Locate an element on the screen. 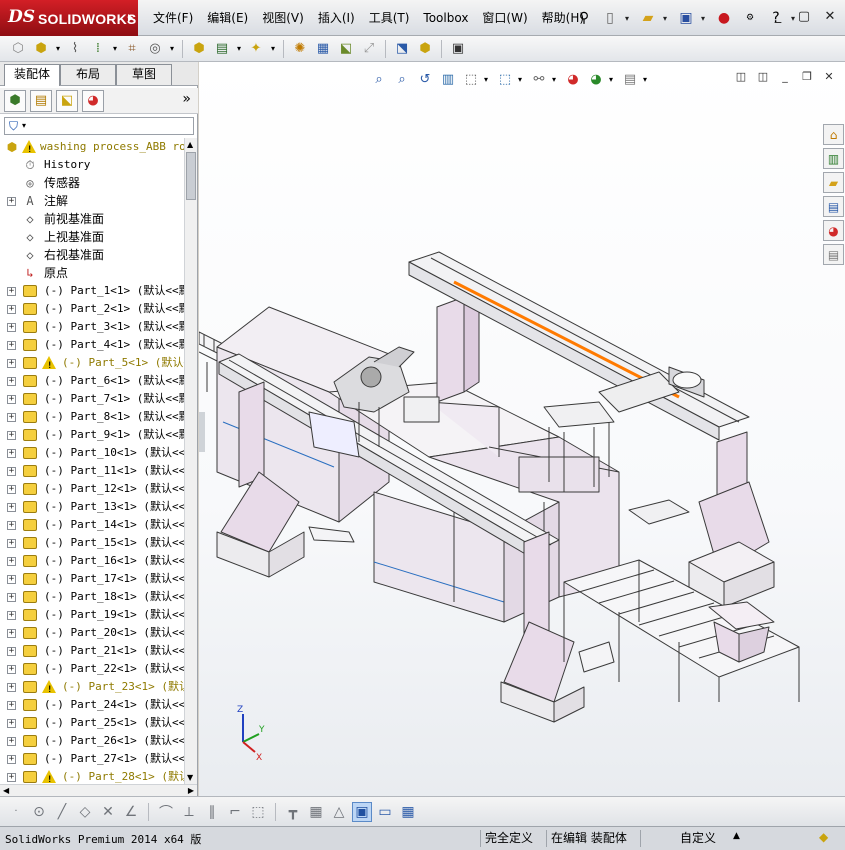  linear-pattern-icon: ⁞ is located at coordinates (98, 49).